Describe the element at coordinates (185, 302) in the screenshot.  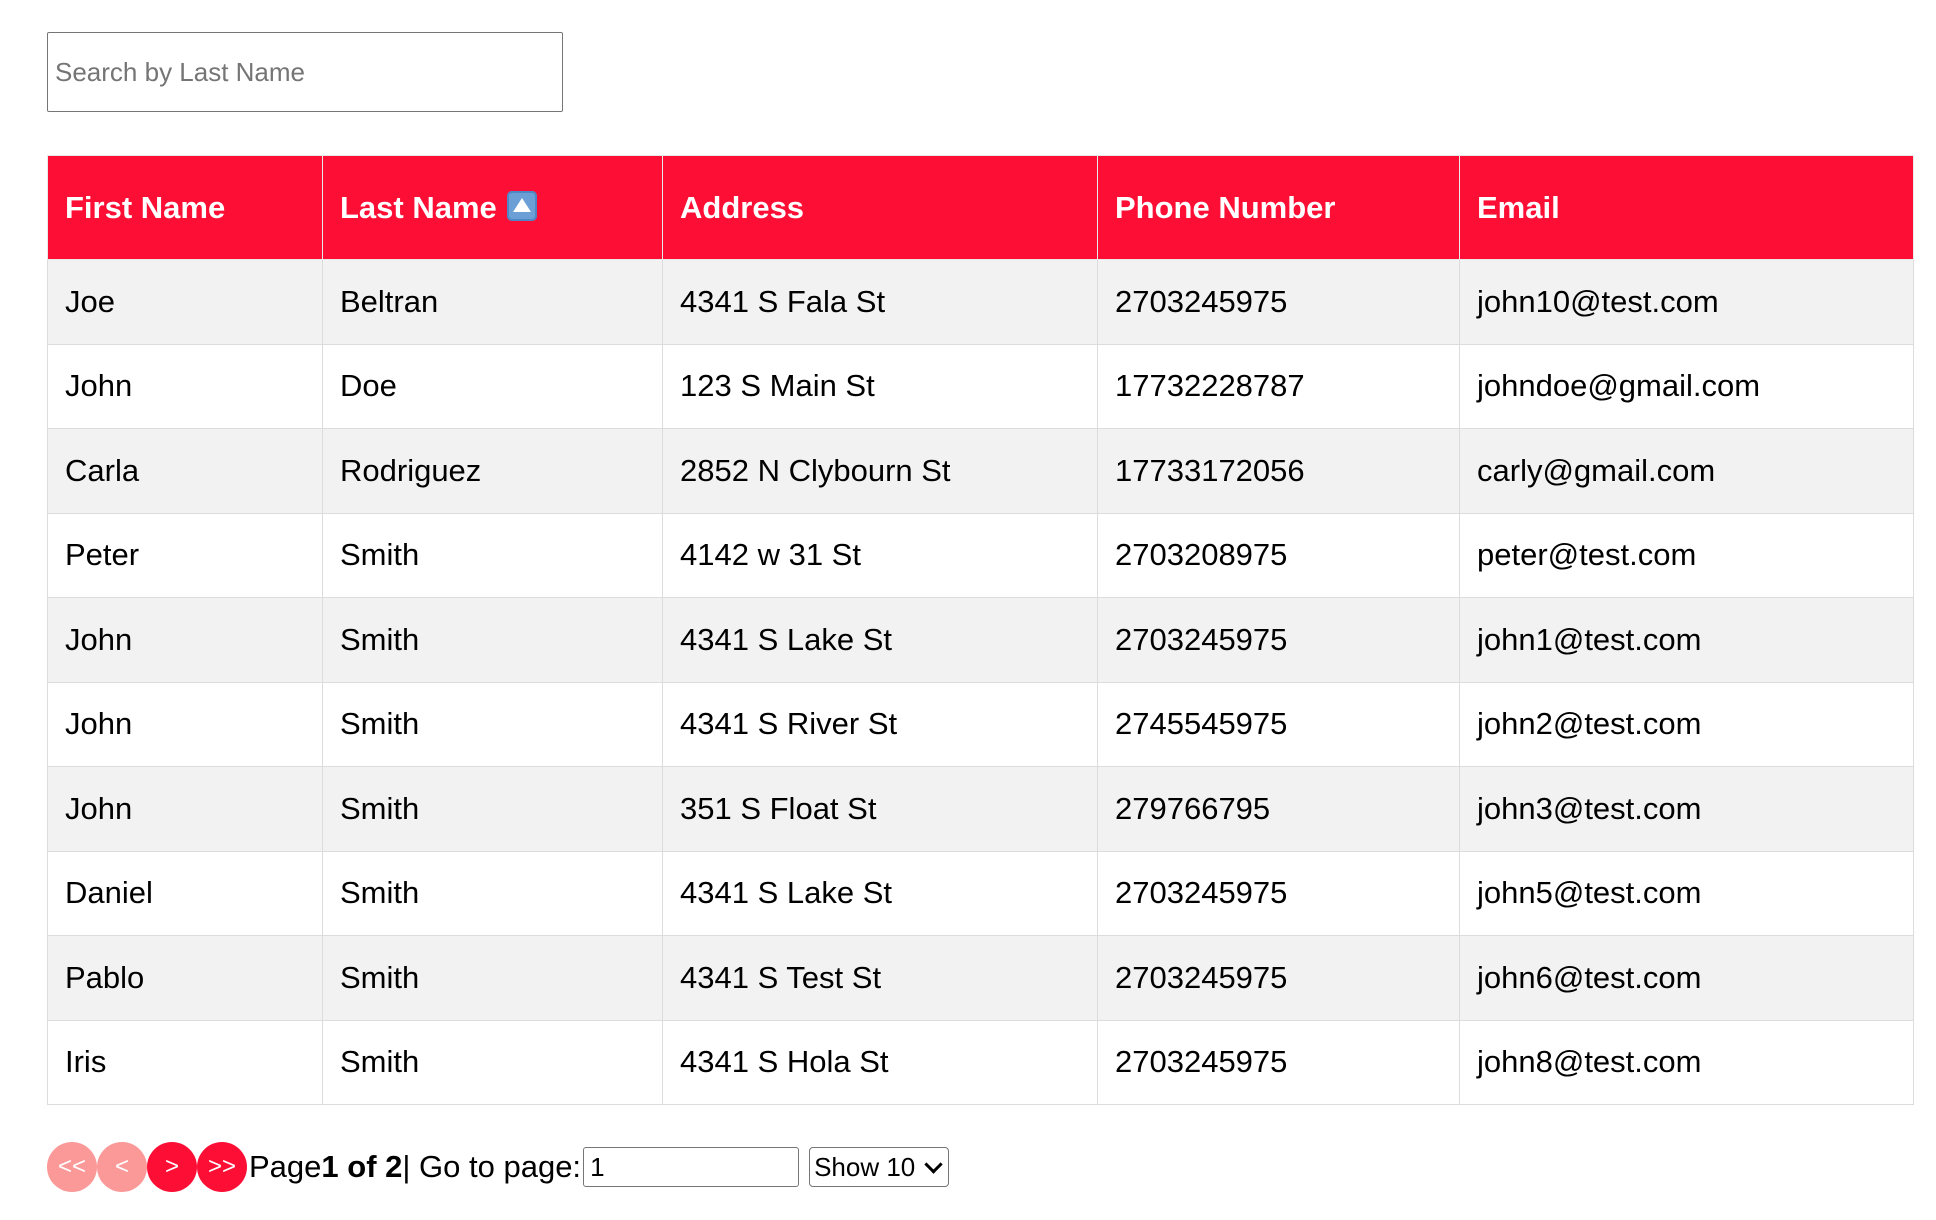
I see `cell-first-name: Joe` at that location.